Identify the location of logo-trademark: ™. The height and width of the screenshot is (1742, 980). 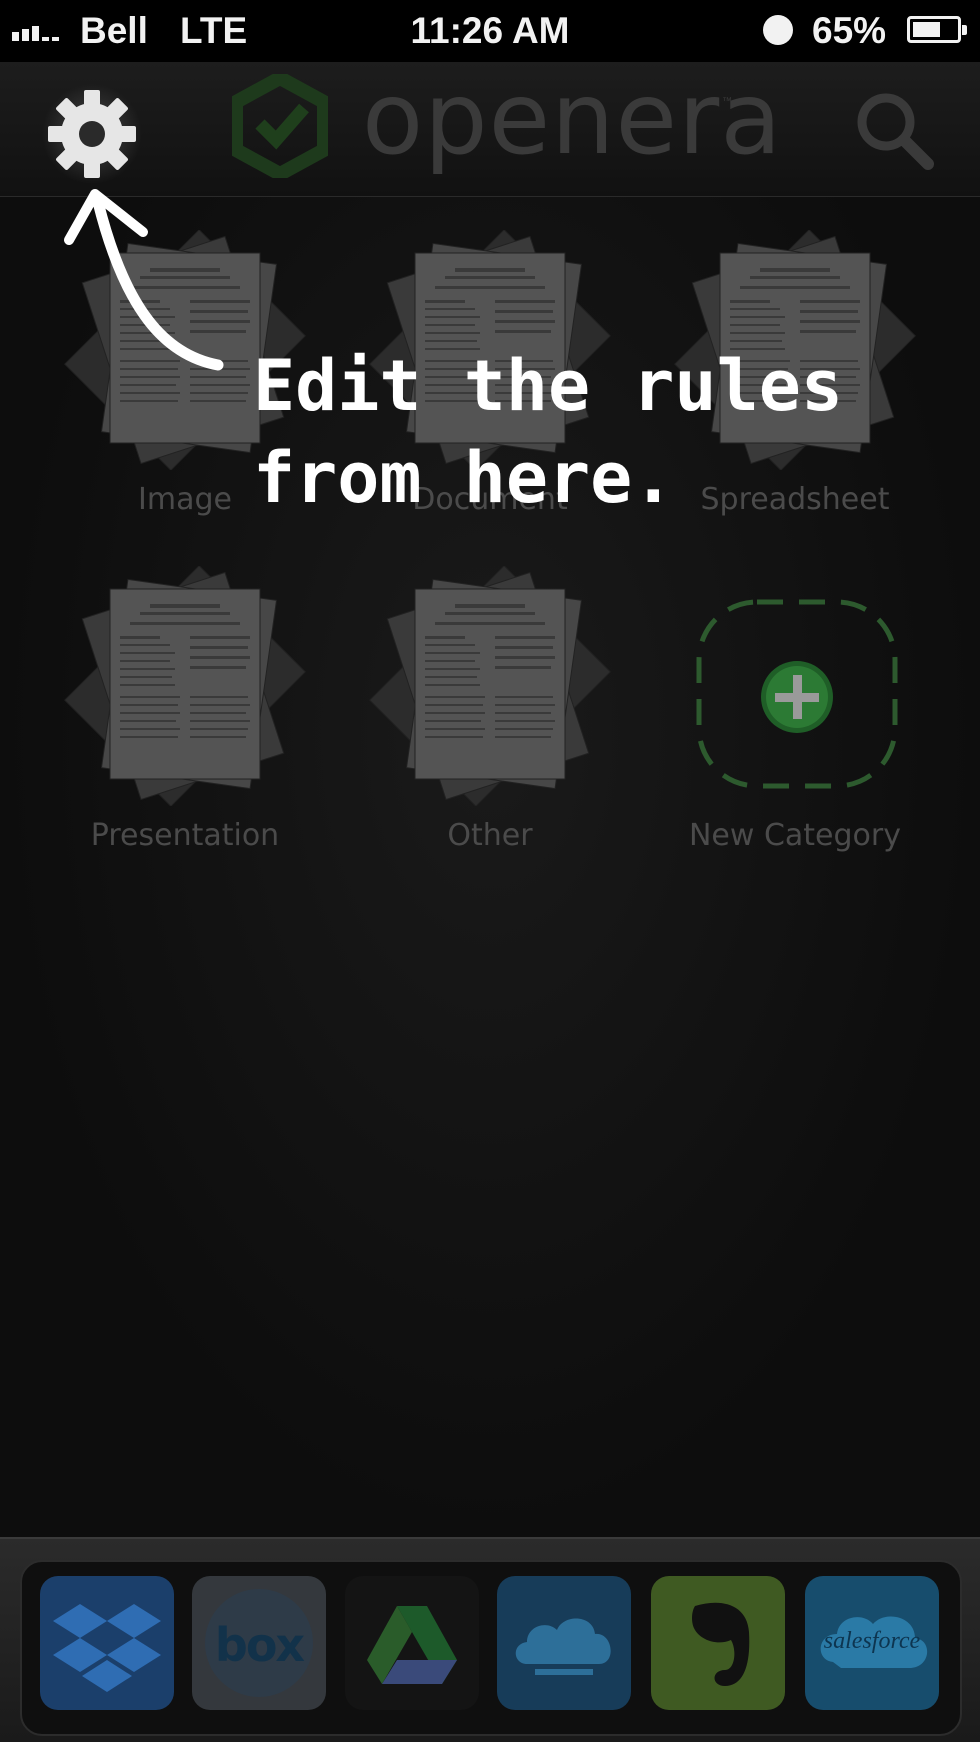
(727, 101).